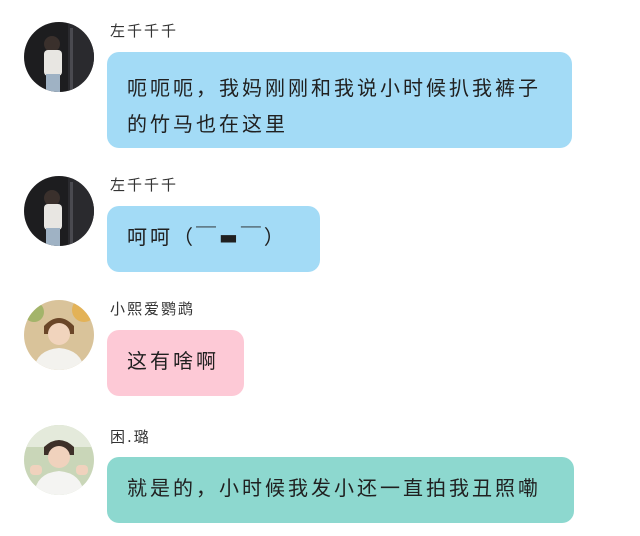 The width and height of the screenshot is (640, 536). I want to click on sender-name: 困.璐, so click(130, 437).